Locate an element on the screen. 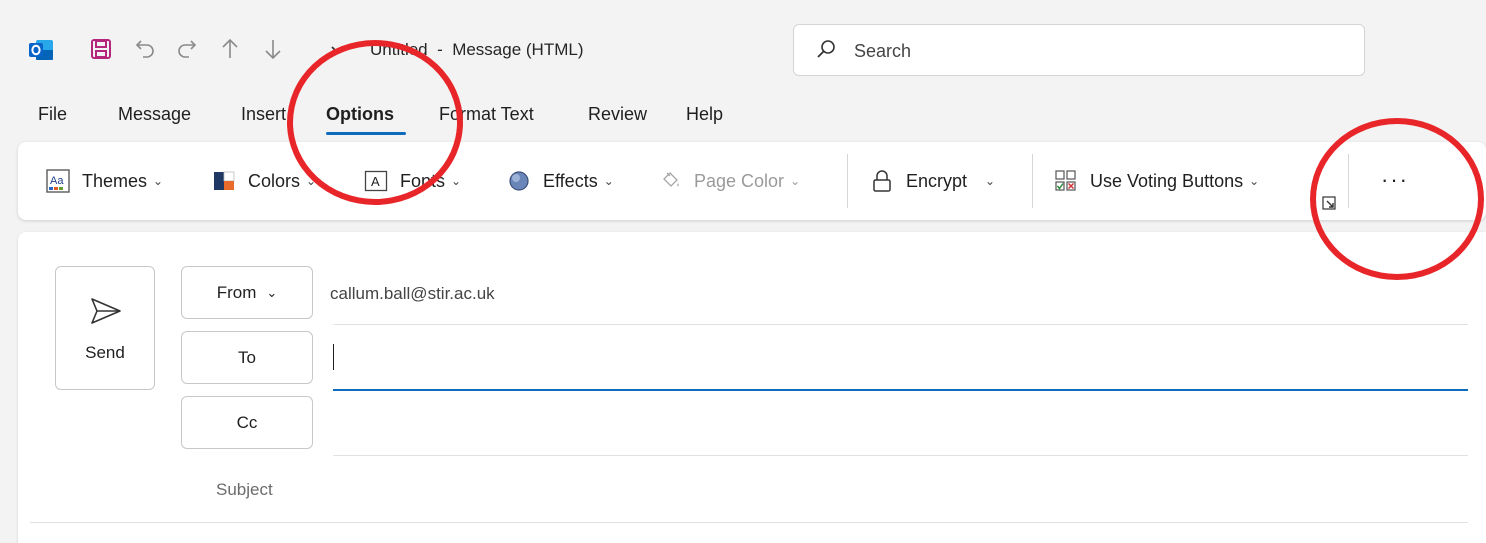  active-tab-indicator is located at coordinates (366, 133).